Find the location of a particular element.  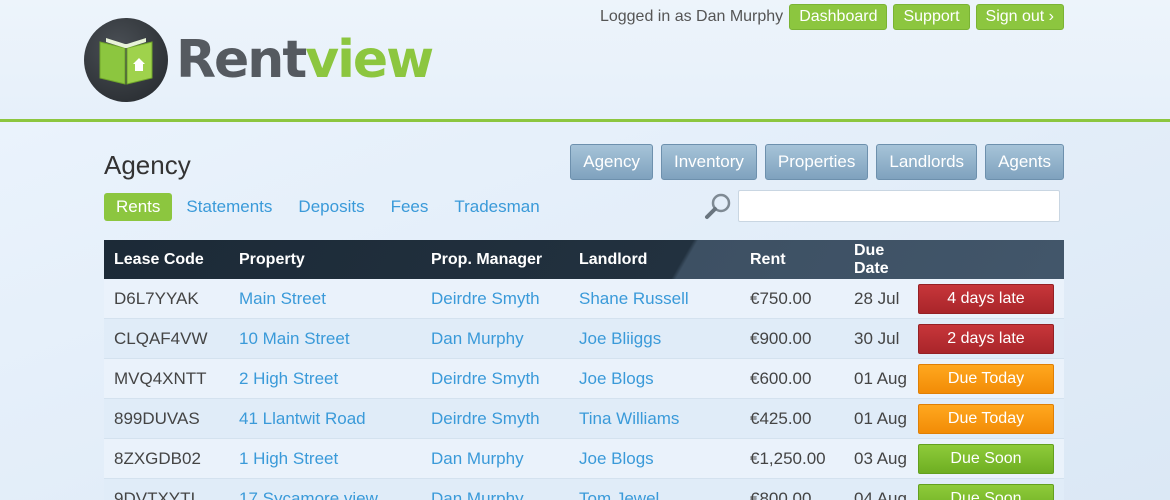

due-date: 03 Aug is located at coordinates (880, 458).